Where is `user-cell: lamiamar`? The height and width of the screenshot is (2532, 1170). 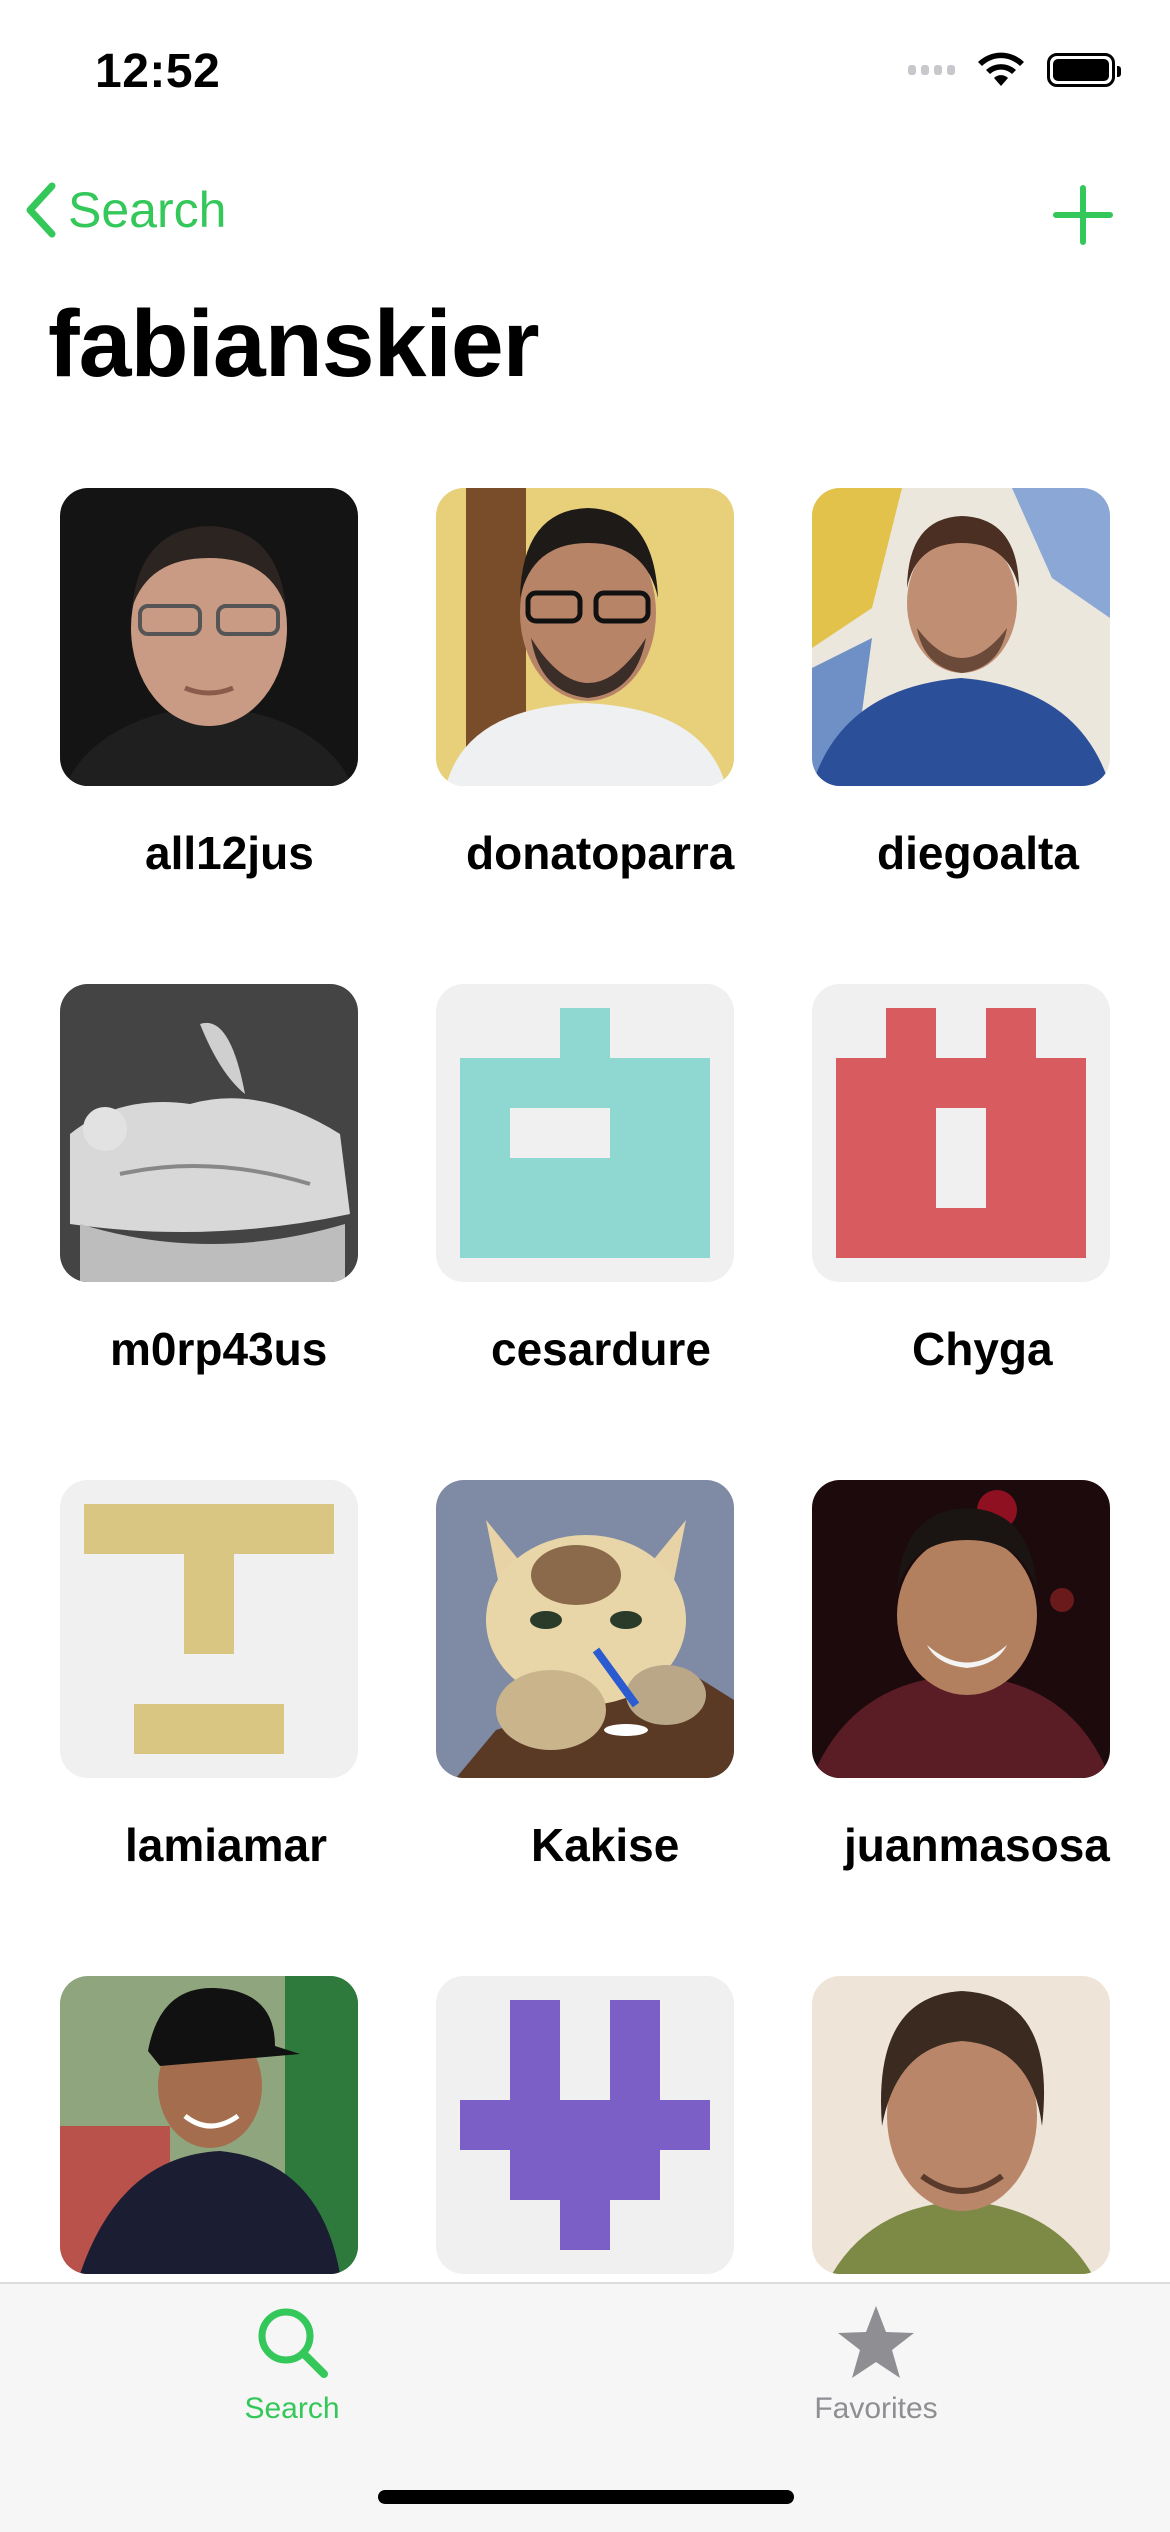 user-cell: lamiamar is located at coordinates (248, 1680).